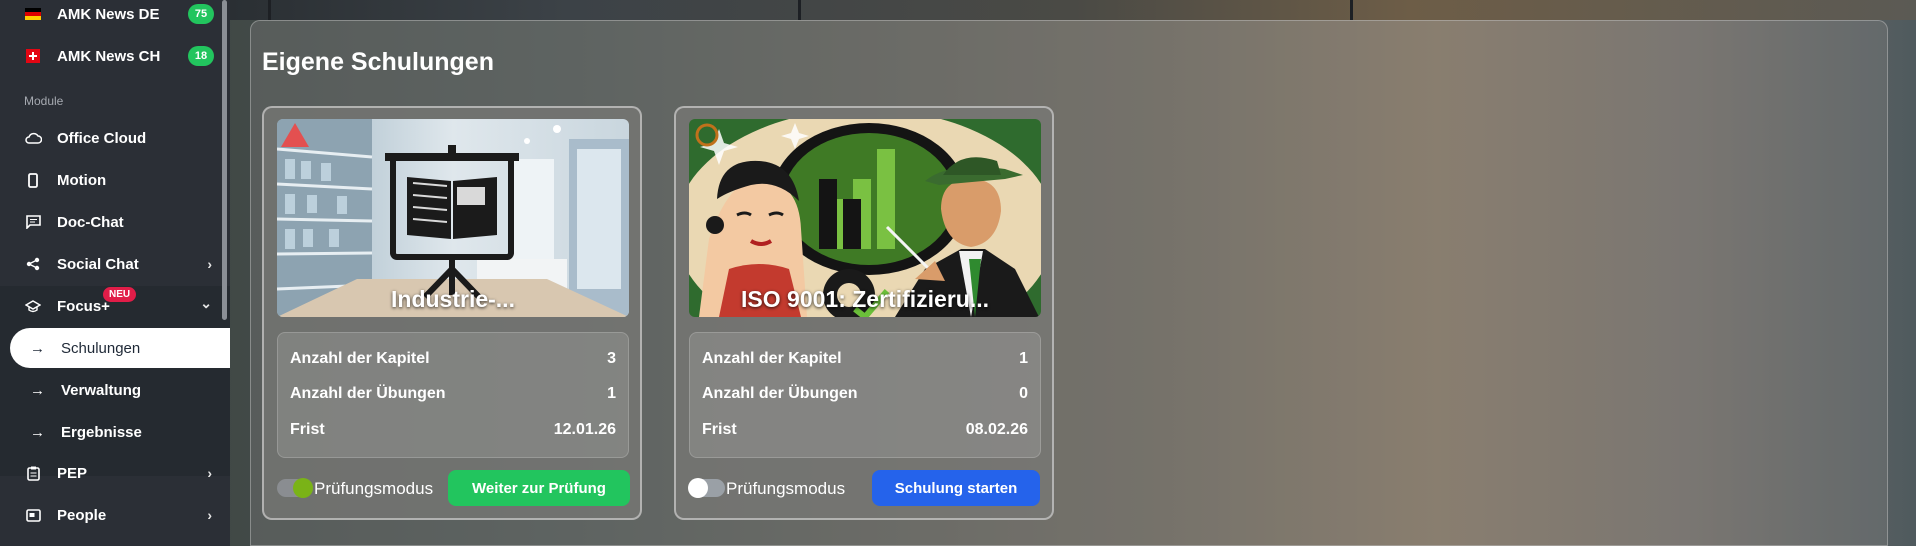  I want to click on count-badge: 75, so click(201, 14).